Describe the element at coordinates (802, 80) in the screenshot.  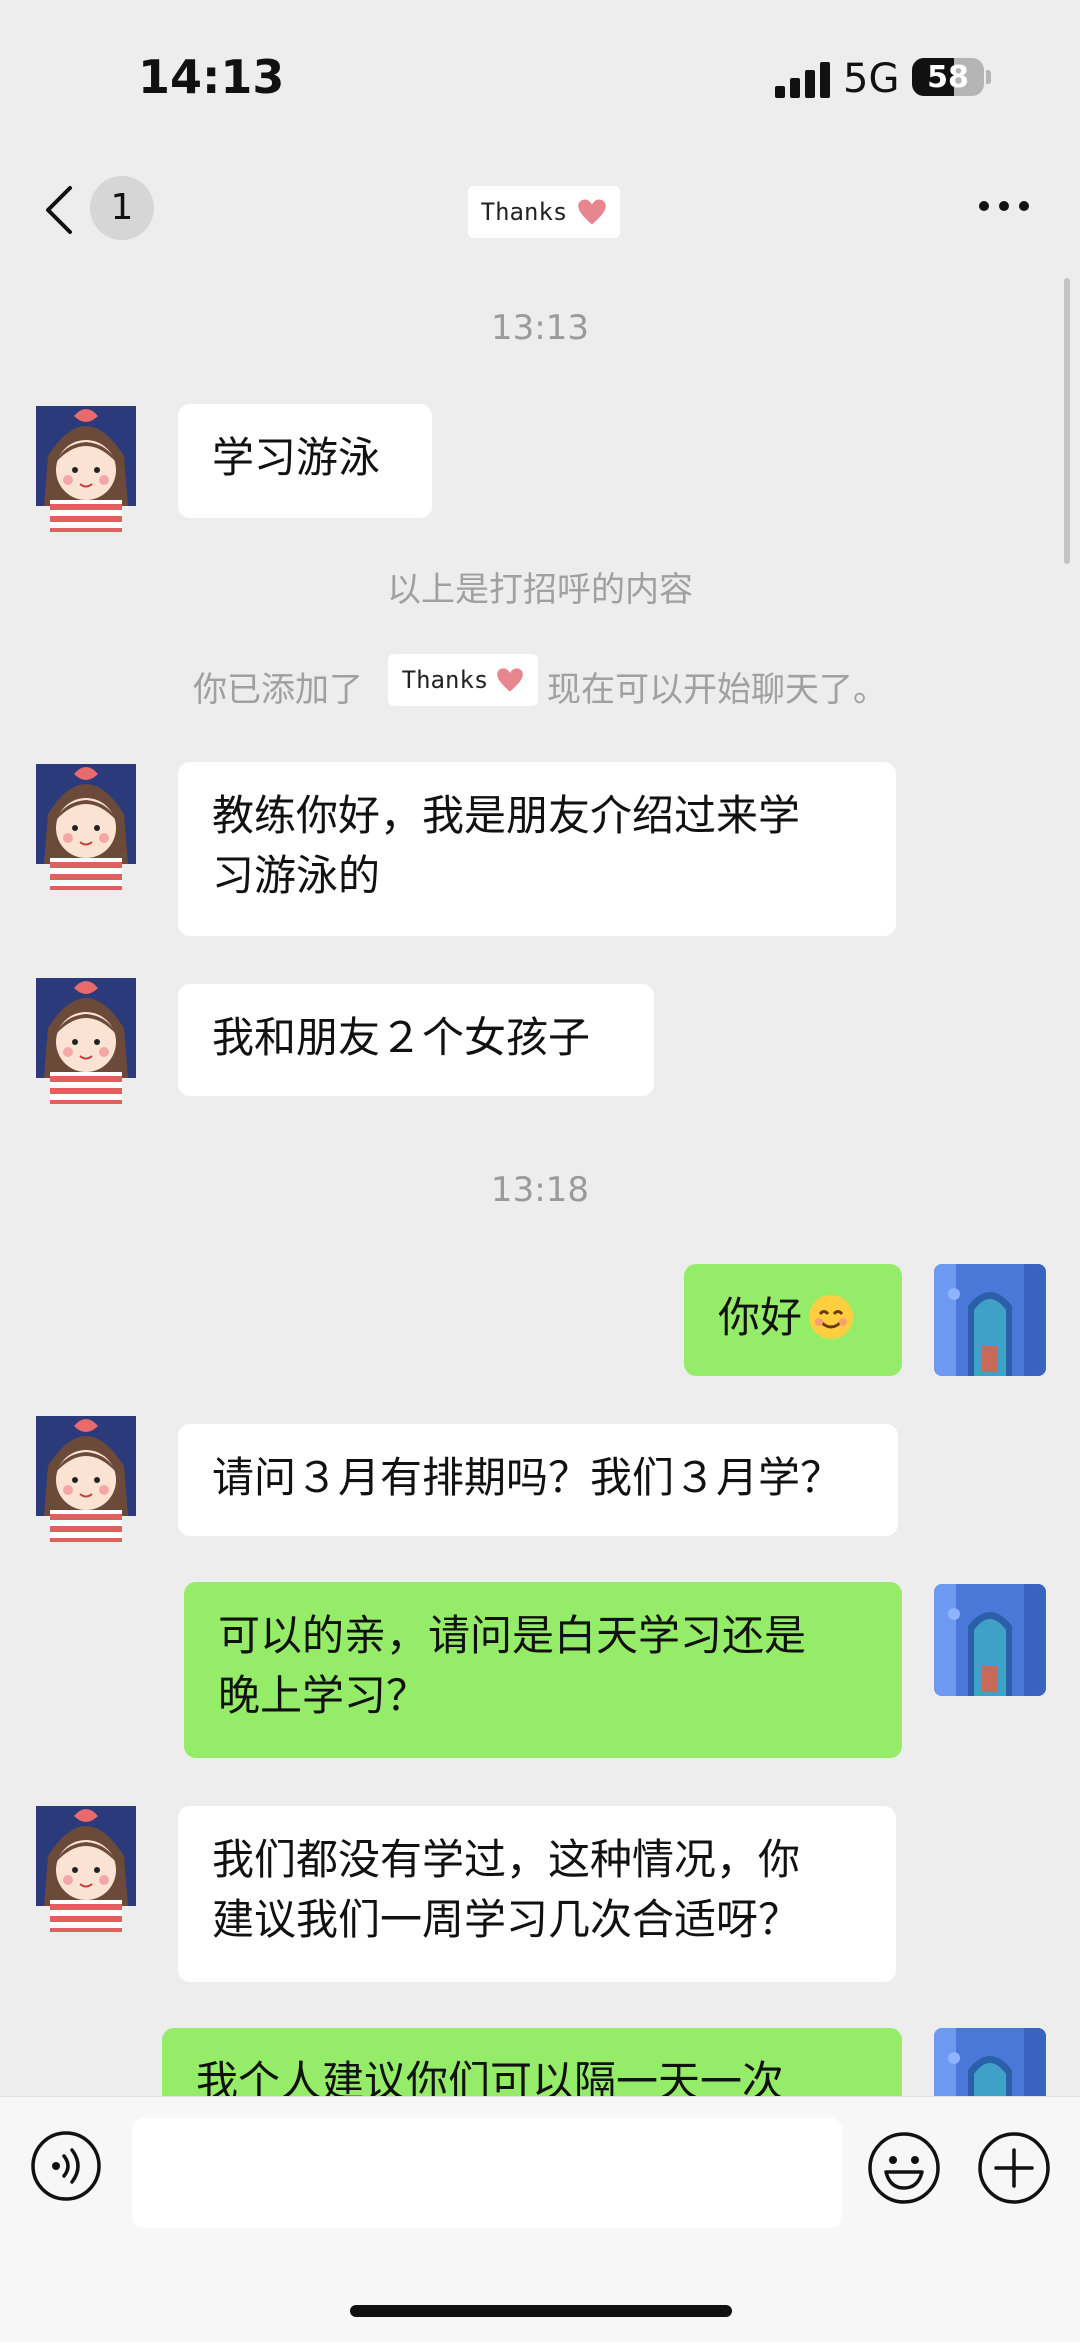
I see `cellular-signal-icon` at that location.